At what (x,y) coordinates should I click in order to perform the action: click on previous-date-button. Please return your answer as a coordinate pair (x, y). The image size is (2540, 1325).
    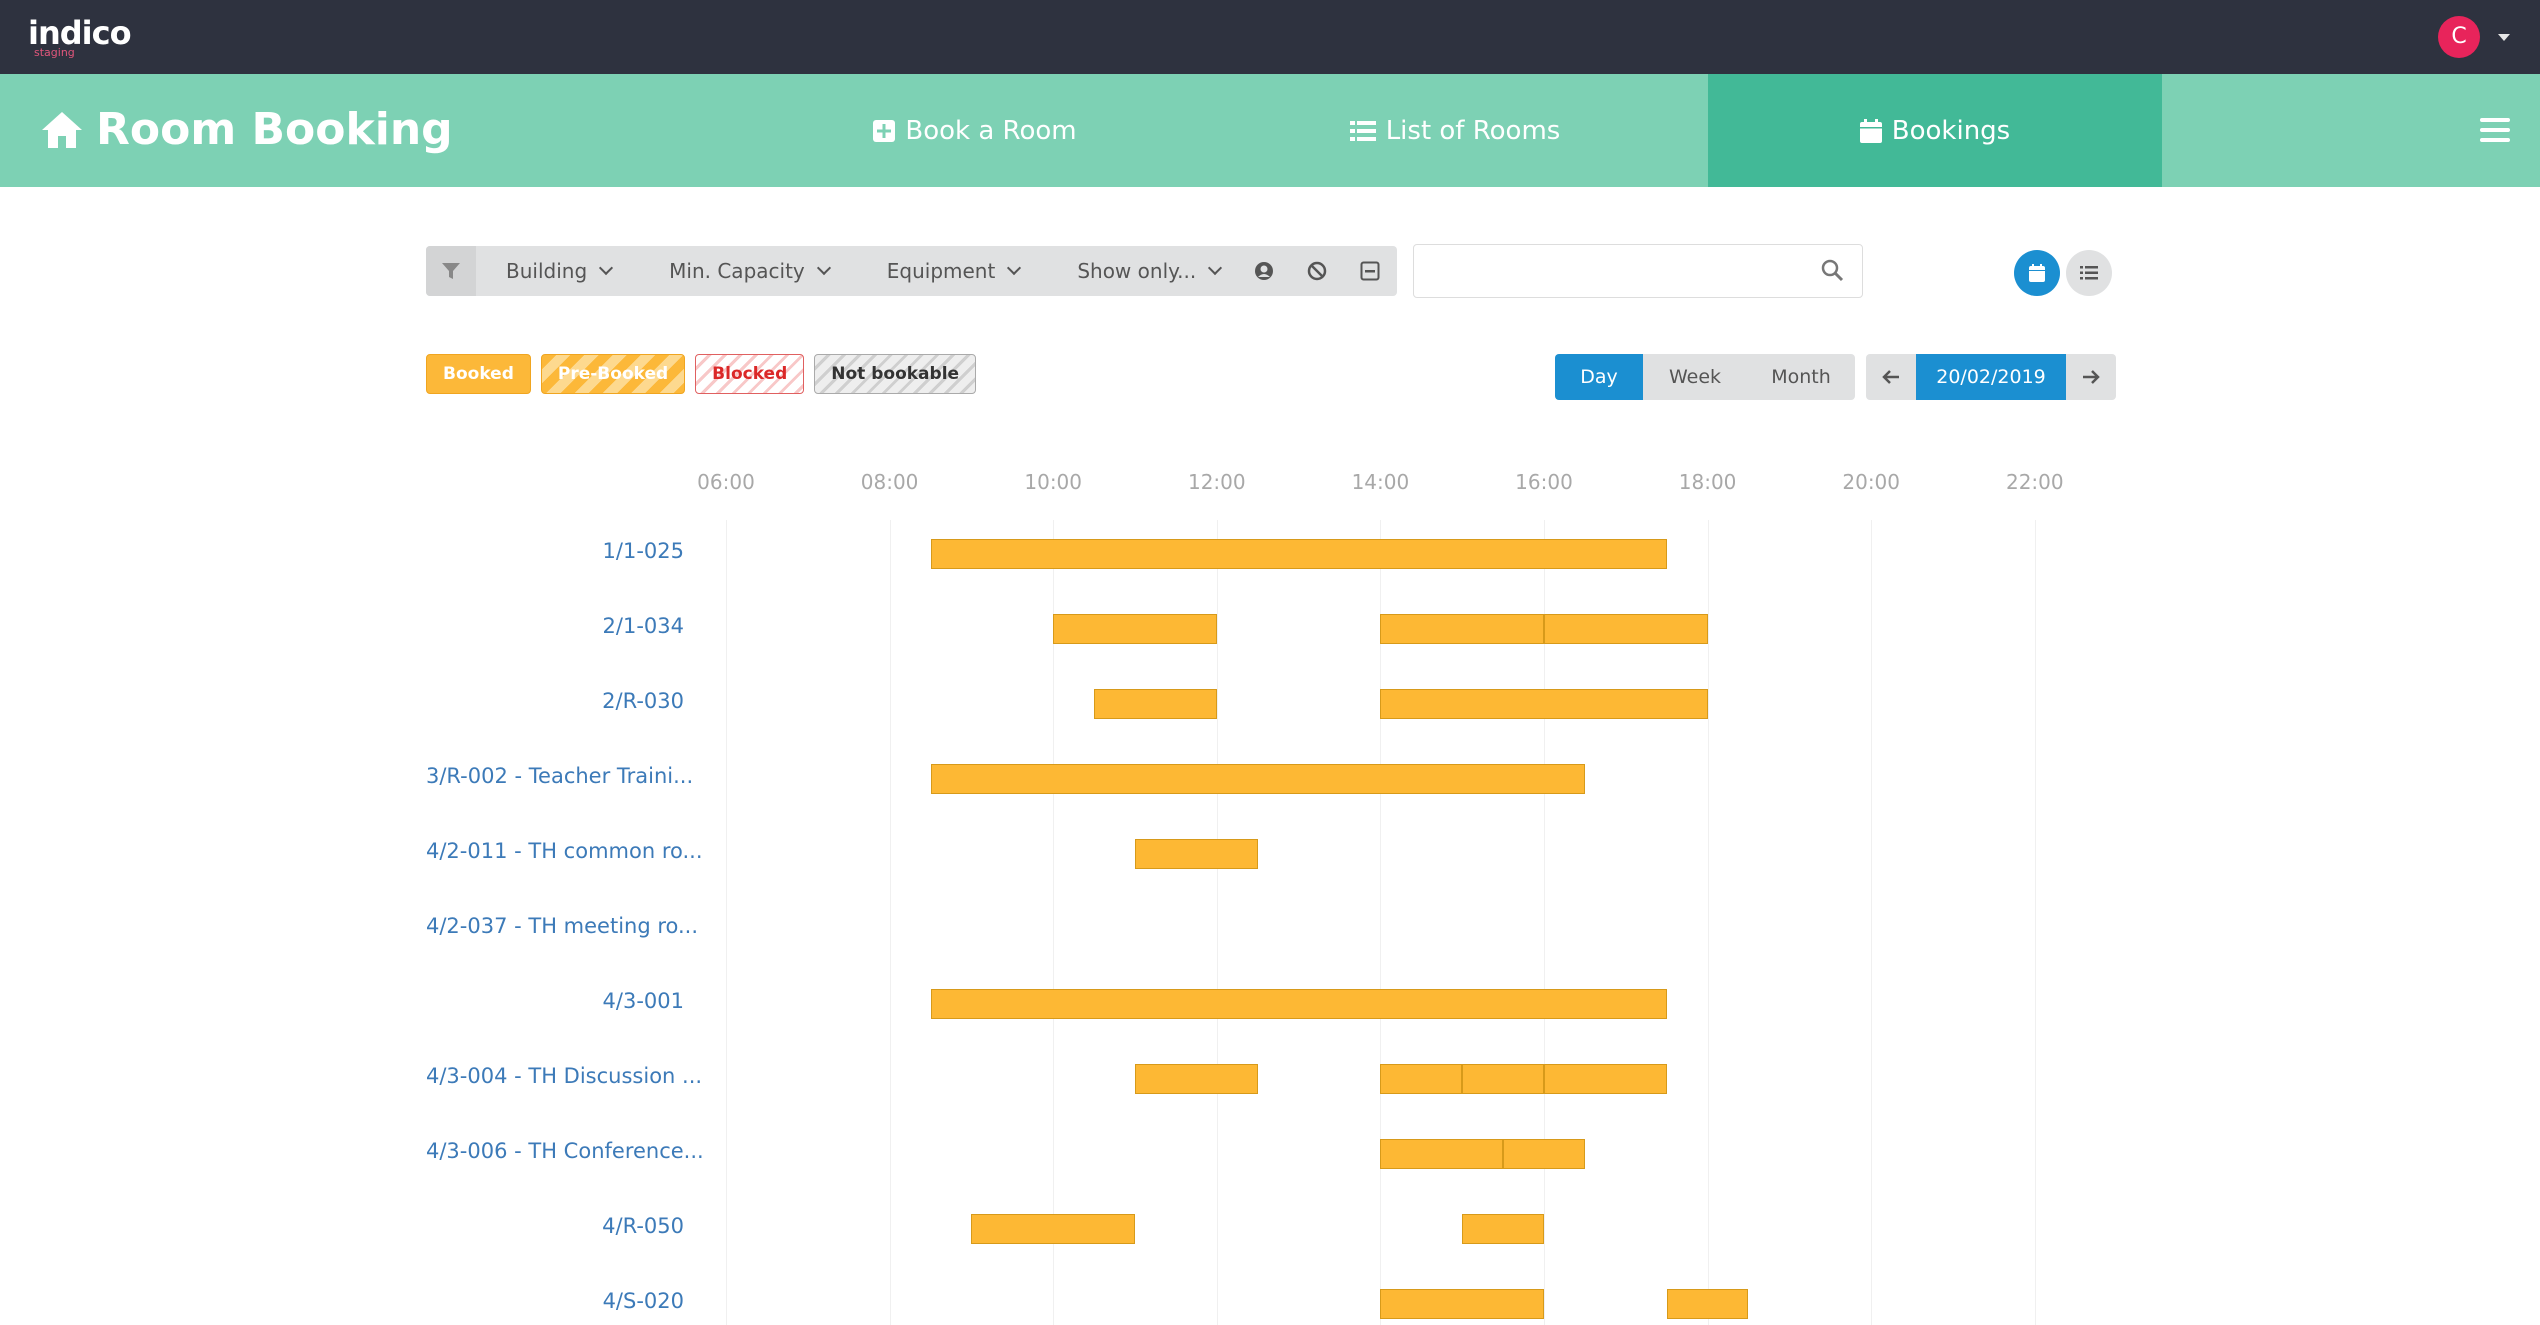
    Looking at the image, I should click on (1891, 377).